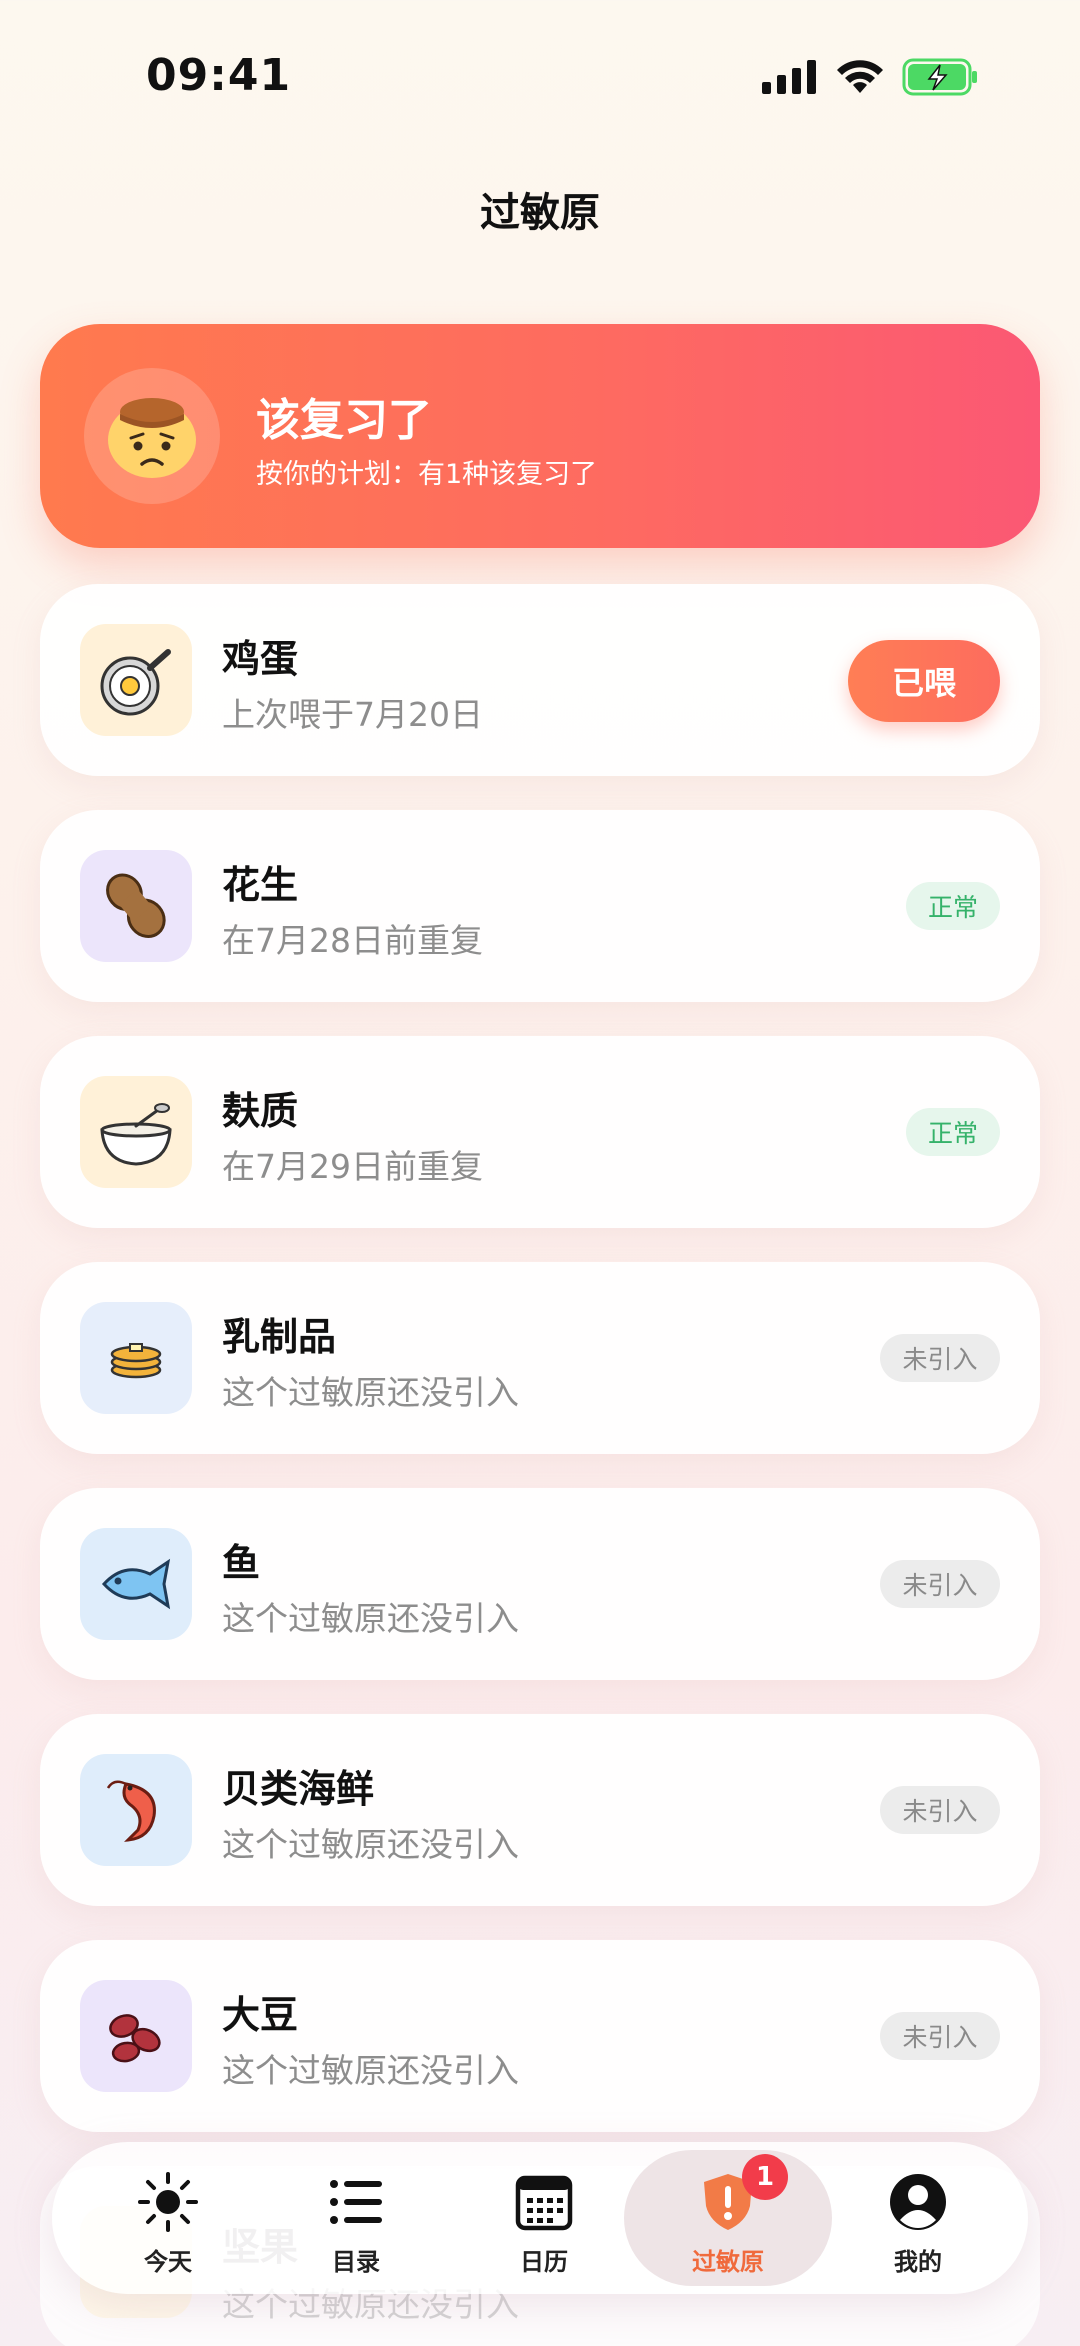 The image size is (1080, 2346). I want to click on tab-today: 今天, so click(168, 2218).